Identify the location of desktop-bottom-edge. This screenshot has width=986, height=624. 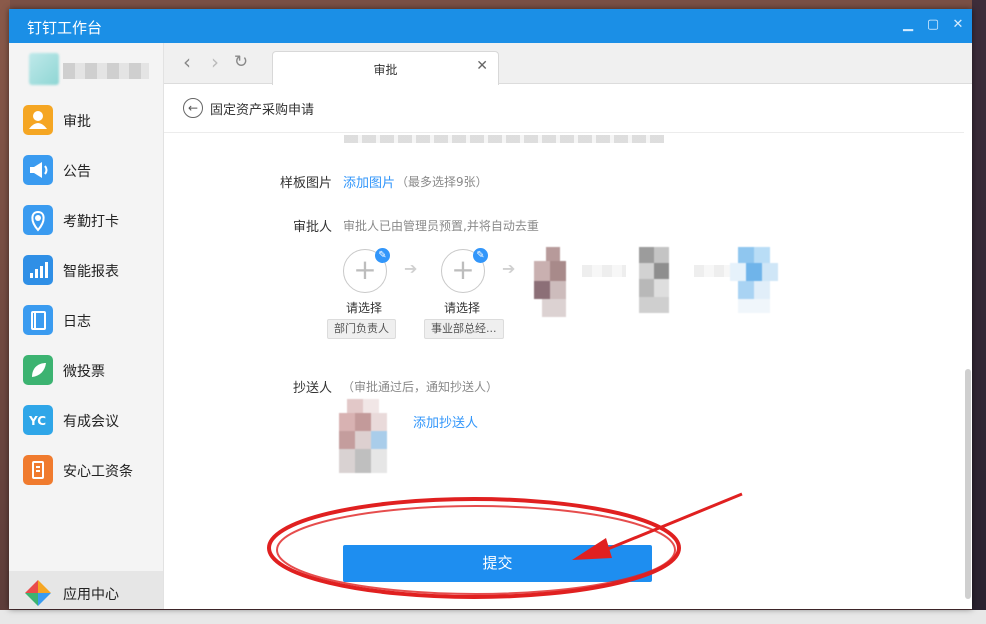
(493, 617).